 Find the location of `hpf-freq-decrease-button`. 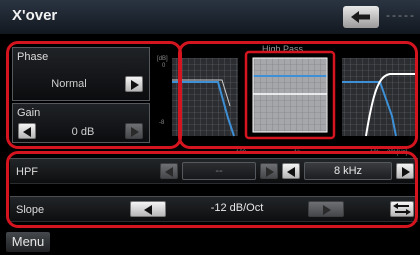

hpf-freq-decrease-button is located at coordinates (291, 171).